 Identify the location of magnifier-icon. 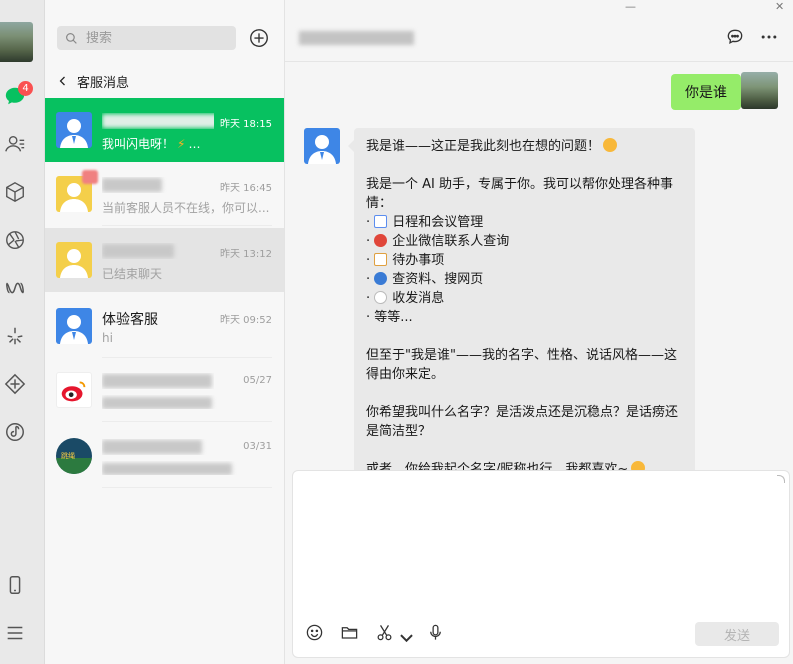
(381, 278).